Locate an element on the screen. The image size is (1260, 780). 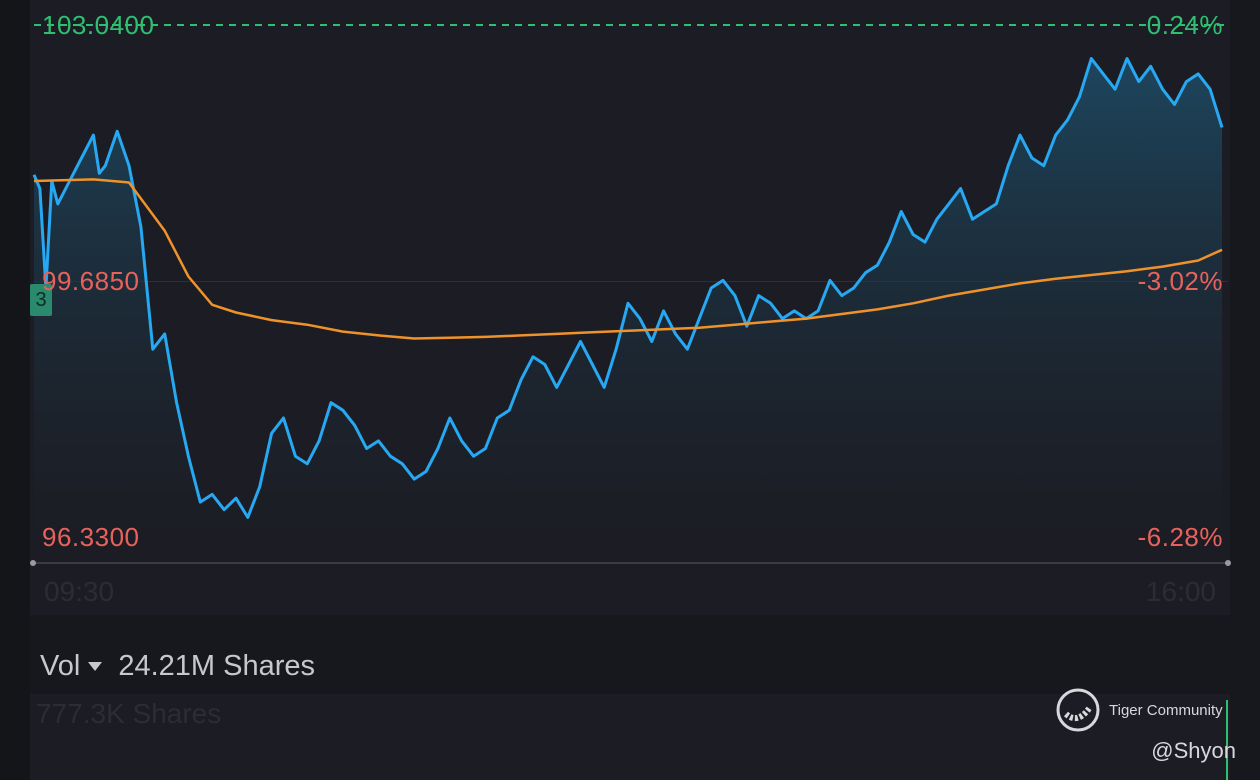
volume-total: 24.21M Shares is located at coordinates (216, 666).